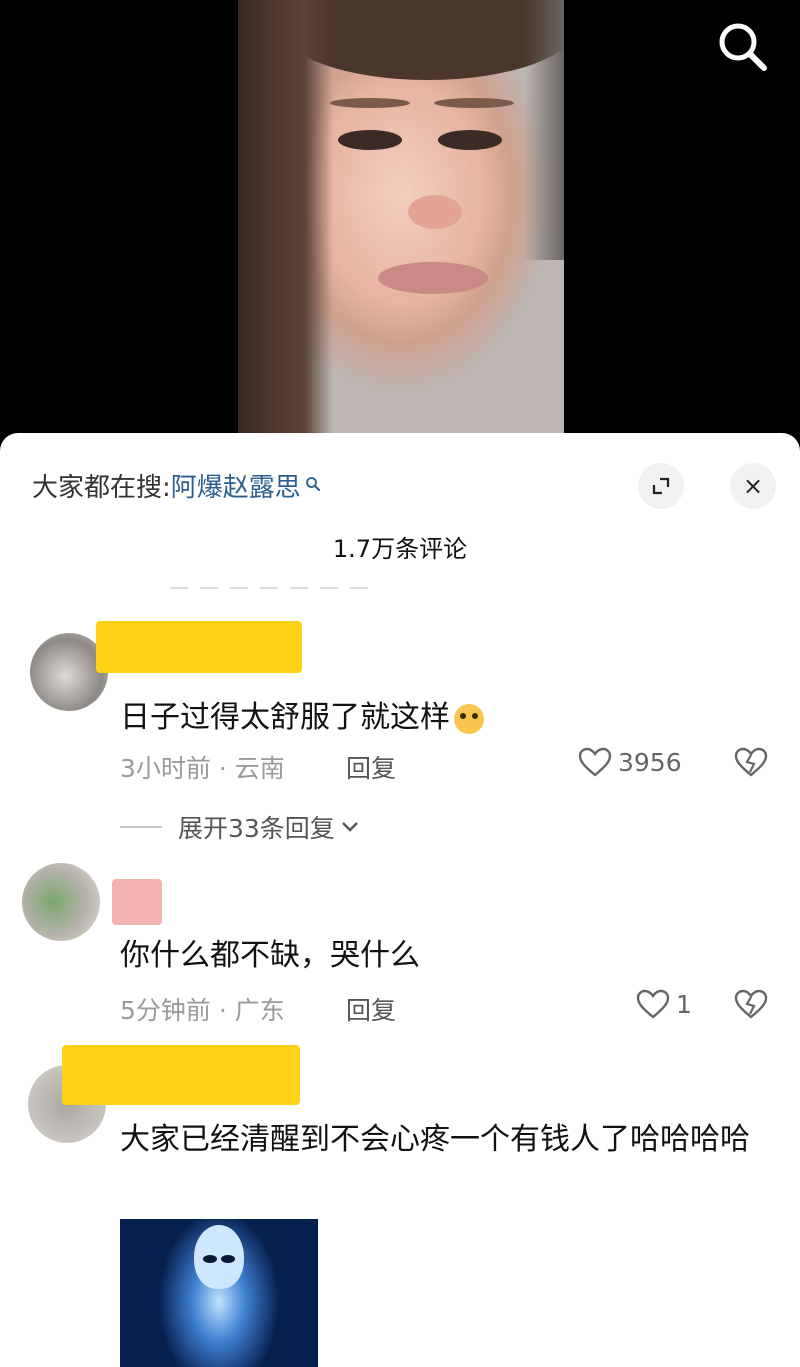  Describe the element at coordinates (270, 955) in the screenshot. I see `comment-text: 你什么都不缺，哭什么` at that location.